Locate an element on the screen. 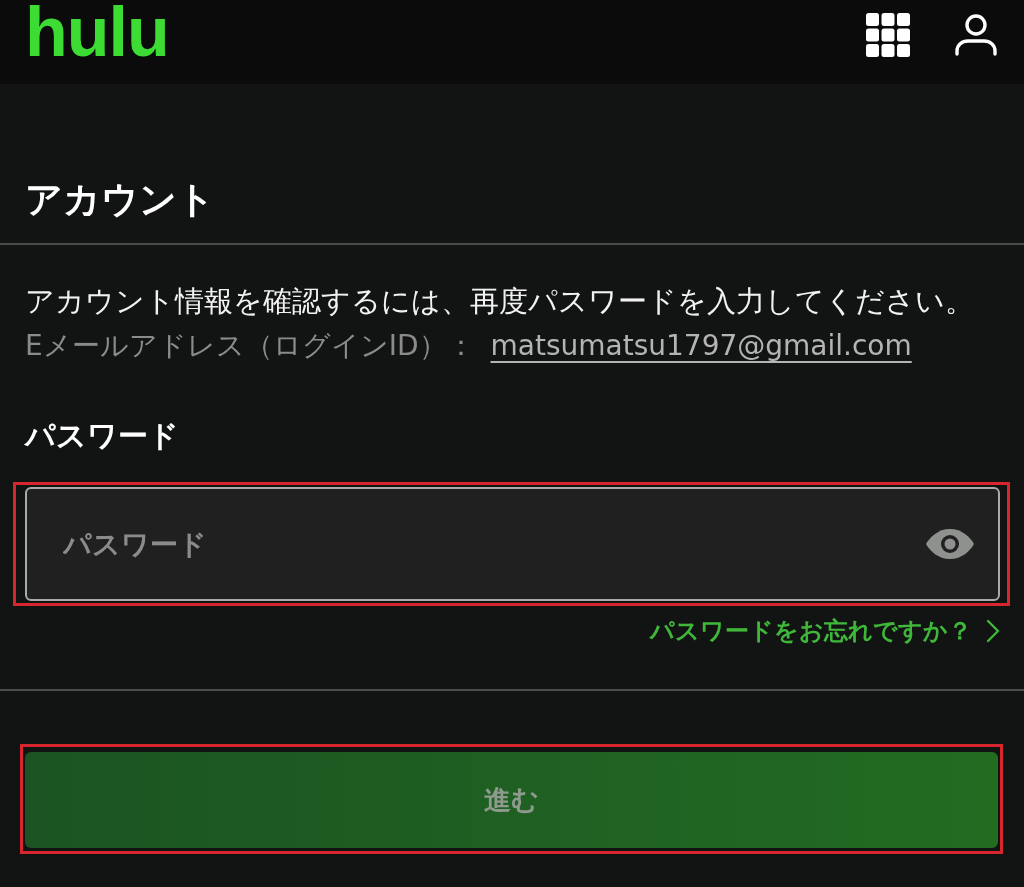 The image size is (1024, 887). email-link: matsumatsu1797@gmail.com is located at coordinates (701, 346).